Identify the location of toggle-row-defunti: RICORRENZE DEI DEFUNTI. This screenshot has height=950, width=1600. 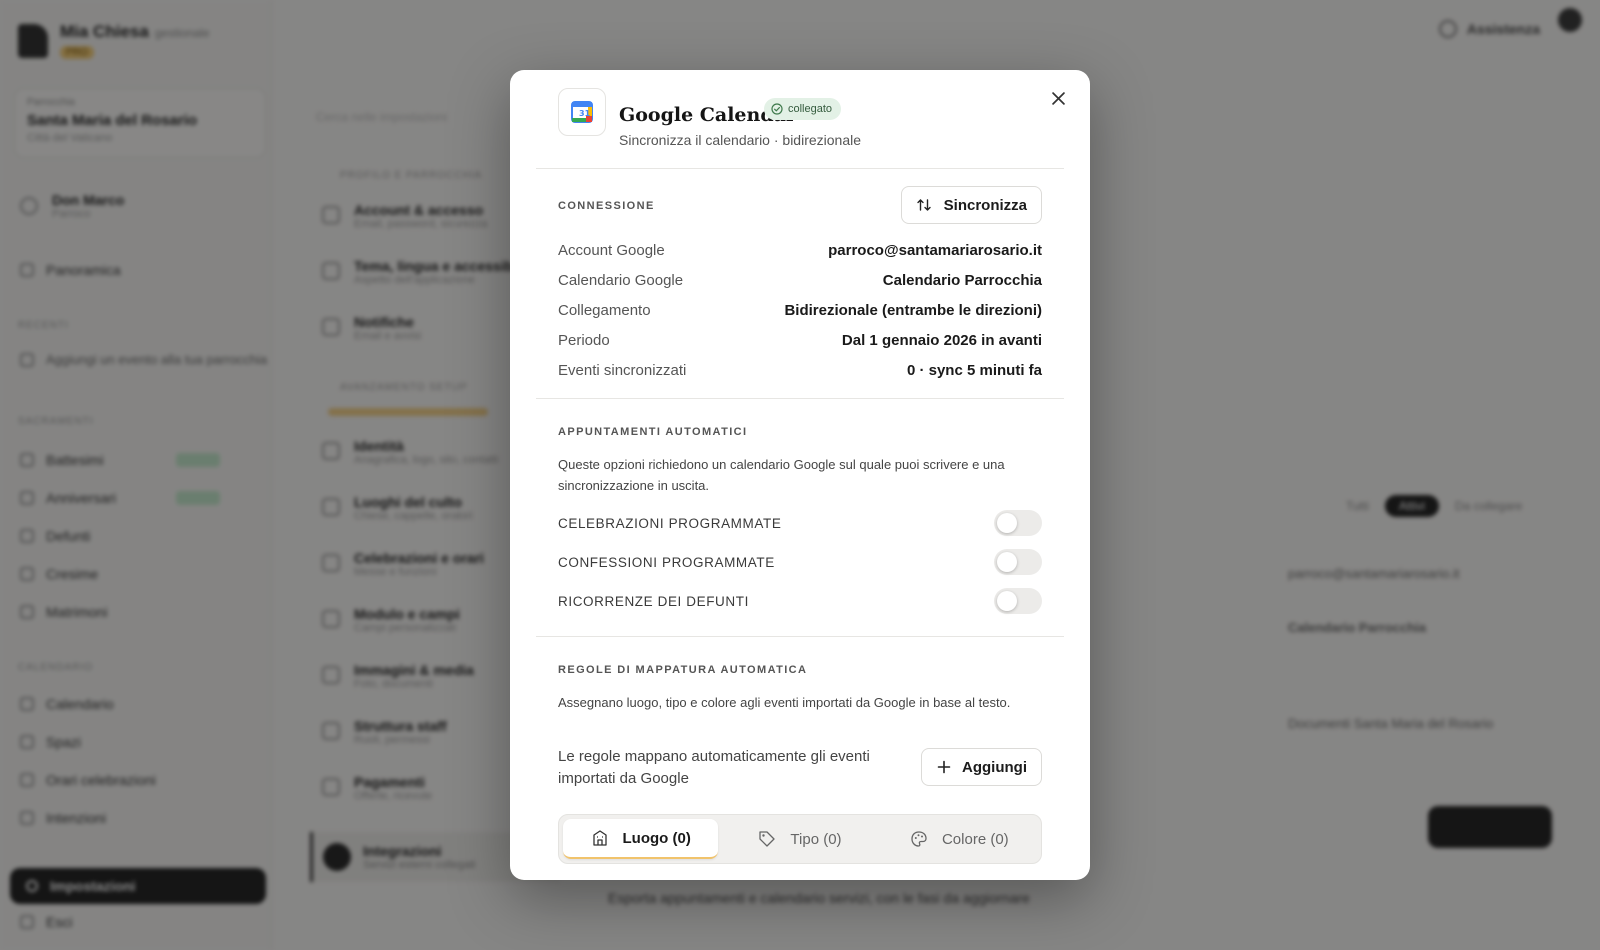
(800, 601).